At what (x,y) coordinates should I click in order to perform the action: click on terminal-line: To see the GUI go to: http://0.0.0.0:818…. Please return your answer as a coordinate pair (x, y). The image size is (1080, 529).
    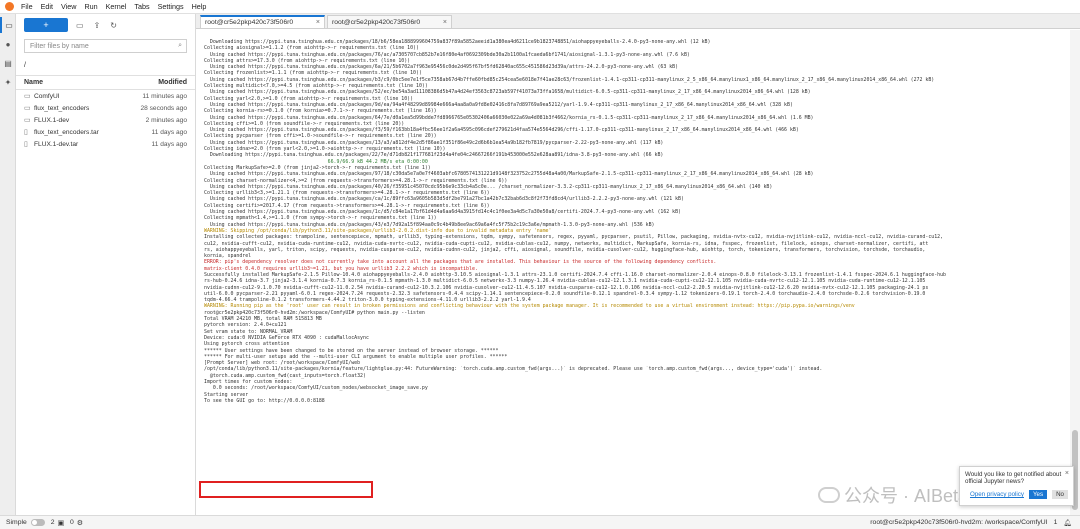
    Looking at the image, I should click on (264, 400).